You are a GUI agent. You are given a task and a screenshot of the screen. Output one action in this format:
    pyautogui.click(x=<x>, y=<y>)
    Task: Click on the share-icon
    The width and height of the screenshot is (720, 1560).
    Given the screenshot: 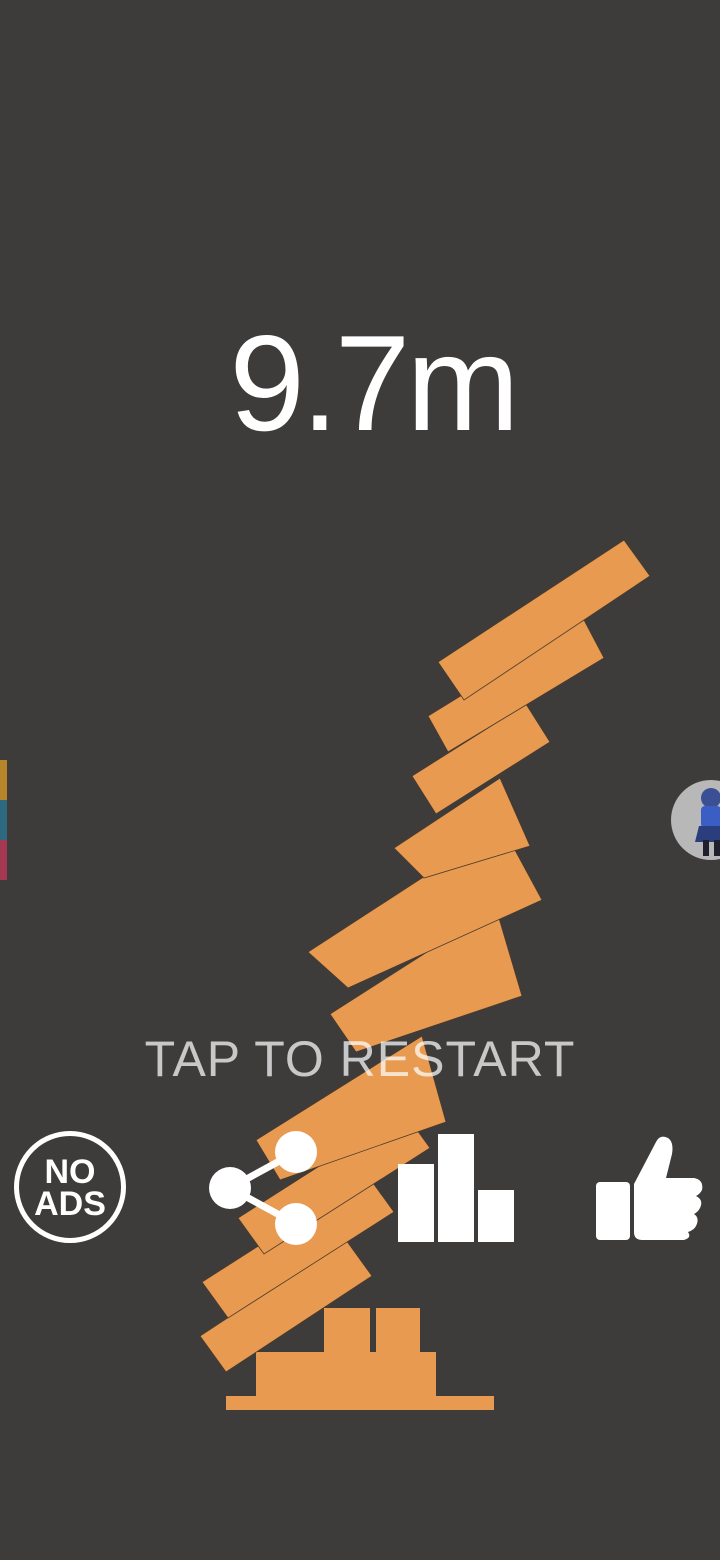 What is the action you would take?
    pyautogui.click(x=263, y=1188)
    